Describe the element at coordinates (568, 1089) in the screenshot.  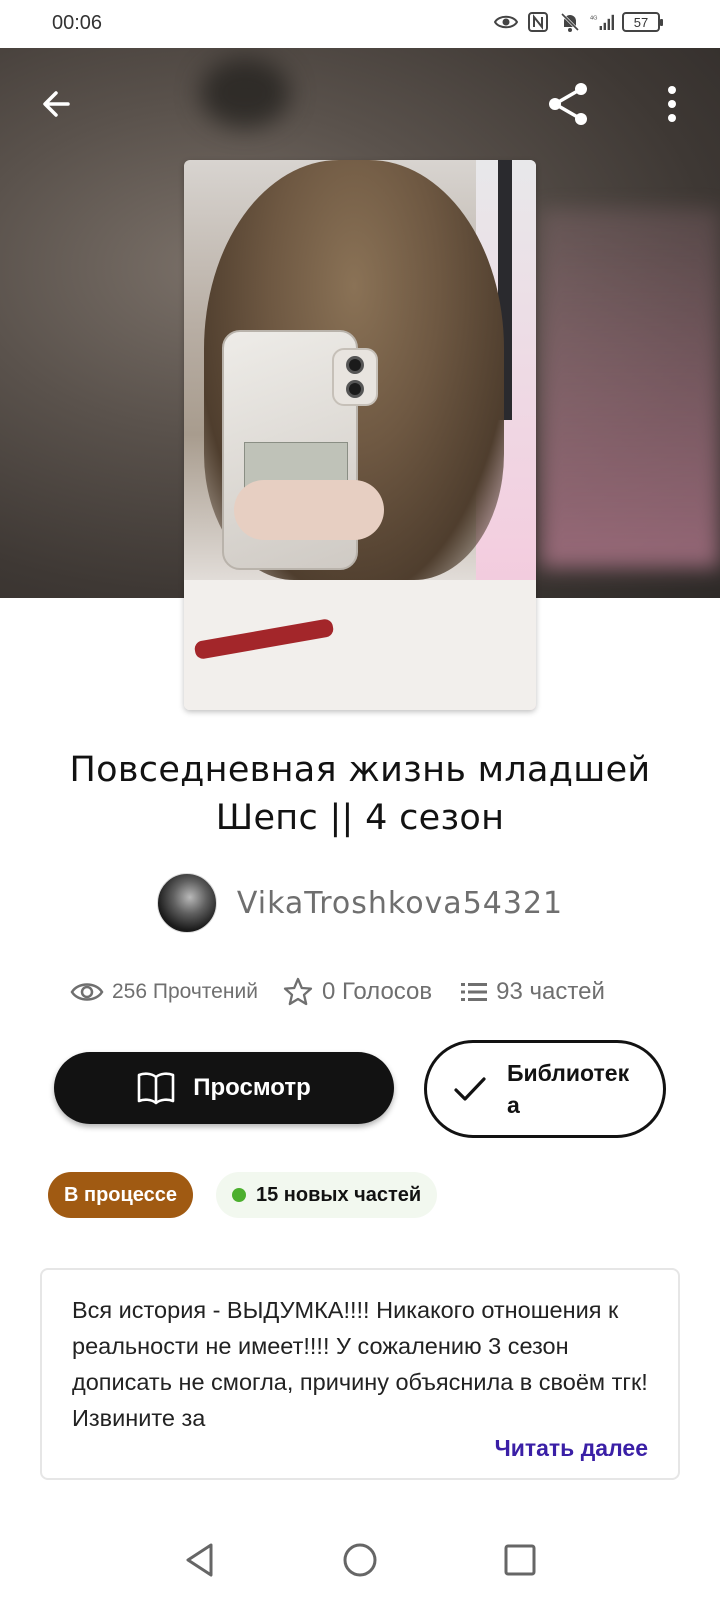
I see `library-button-label: Библиотека` at that location.